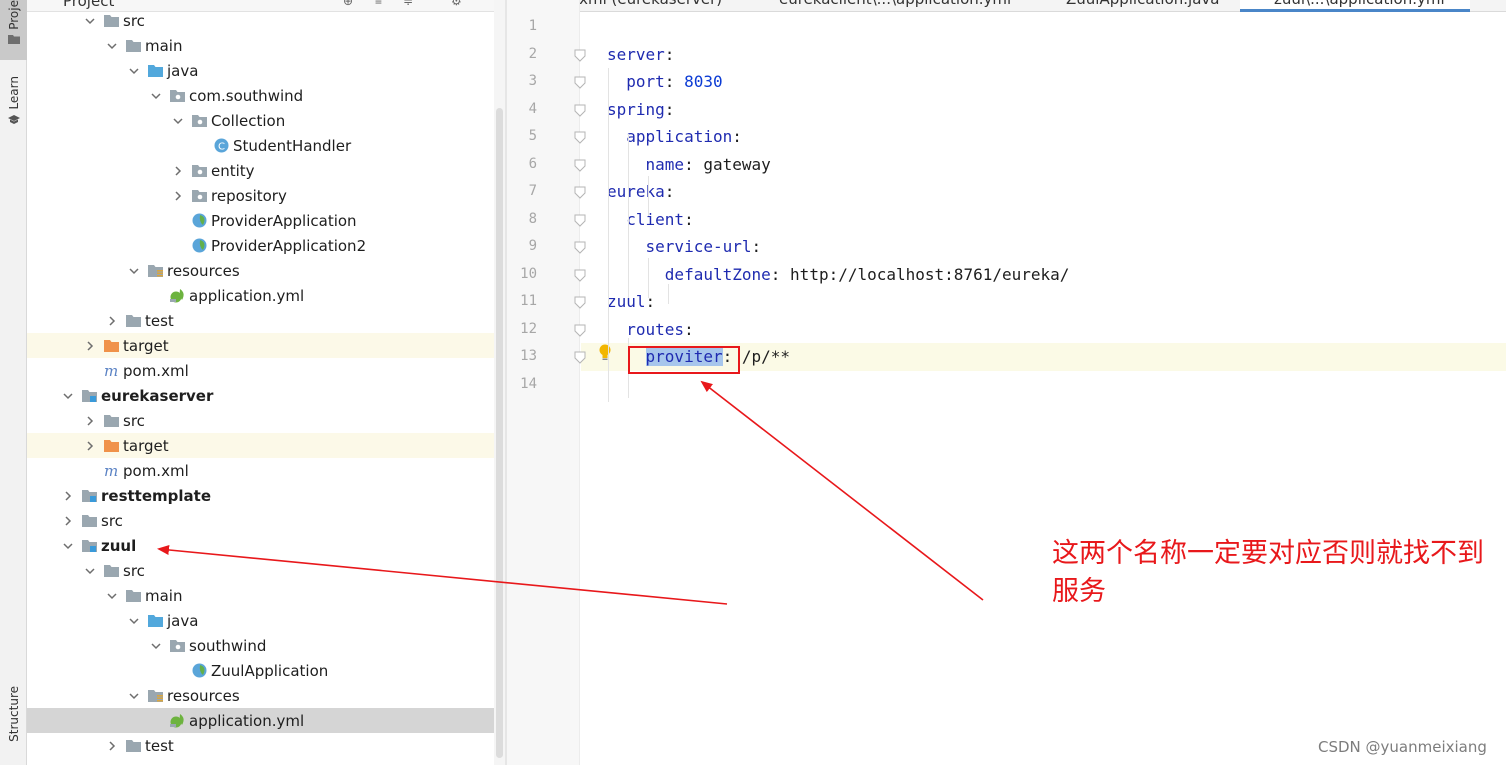  Describe the element at coordinates (650, 329) in the screenshot. I see `code-line: routes:` at that location.